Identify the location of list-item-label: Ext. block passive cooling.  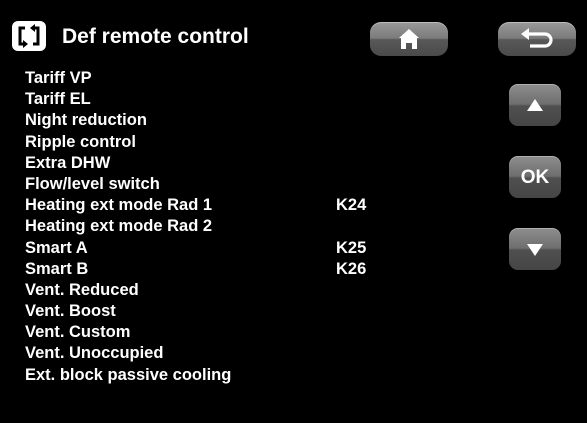
(128, 374).